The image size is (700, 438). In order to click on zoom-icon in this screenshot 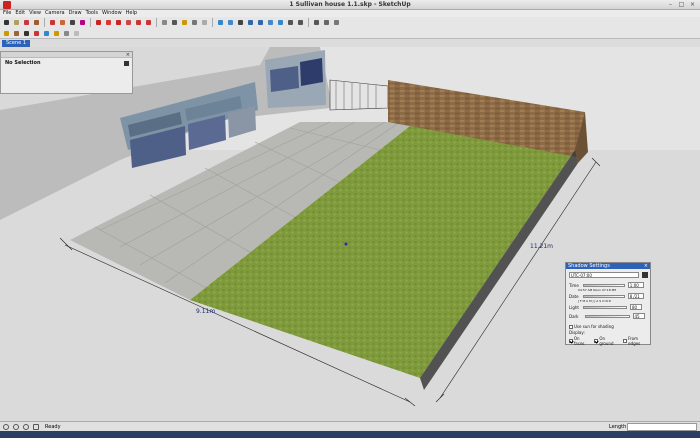, I will do `click(240, 22)`.